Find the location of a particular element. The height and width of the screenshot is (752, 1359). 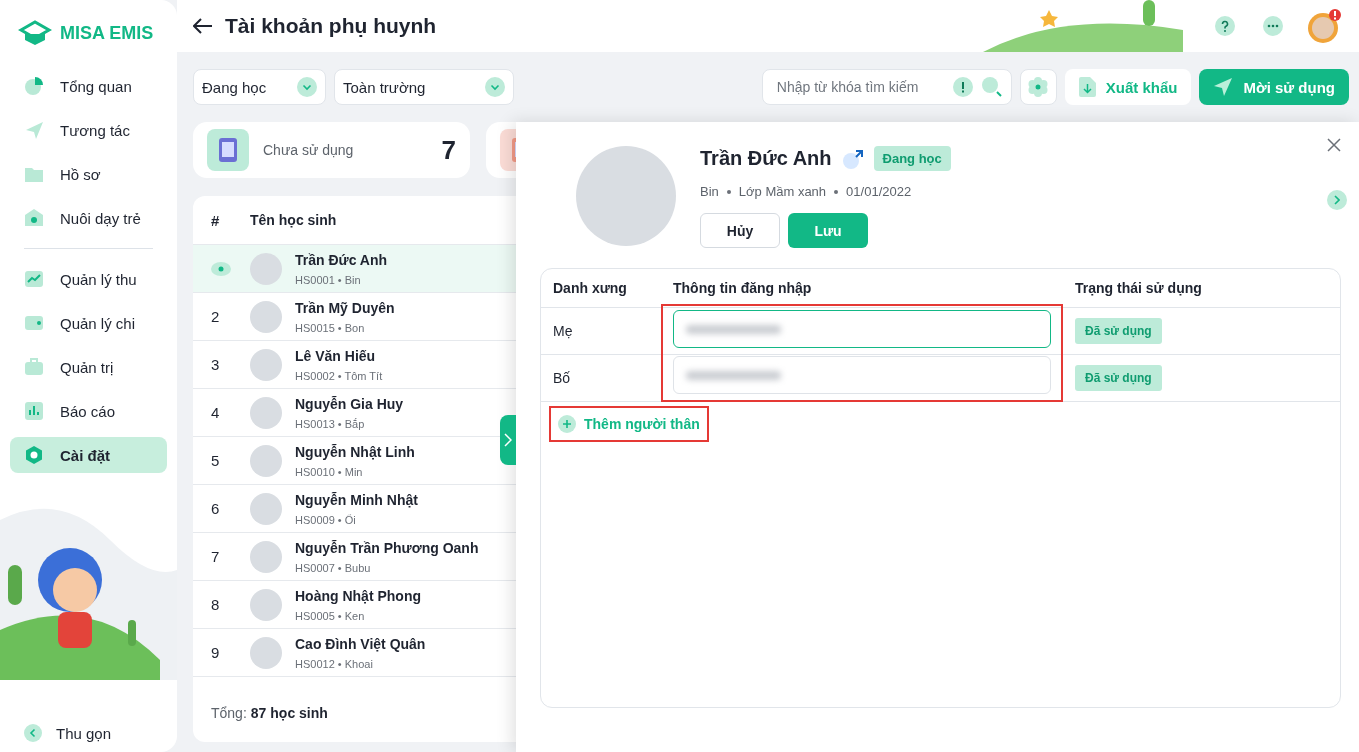

row-number: 7 is located at coordinates (215, 556).